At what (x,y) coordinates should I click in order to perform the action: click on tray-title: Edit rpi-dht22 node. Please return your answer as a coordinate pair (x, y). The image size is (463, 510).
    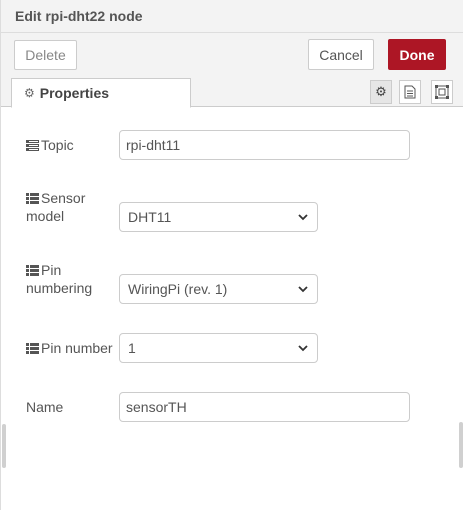
    Looking at the image, I should click on (79, 16).